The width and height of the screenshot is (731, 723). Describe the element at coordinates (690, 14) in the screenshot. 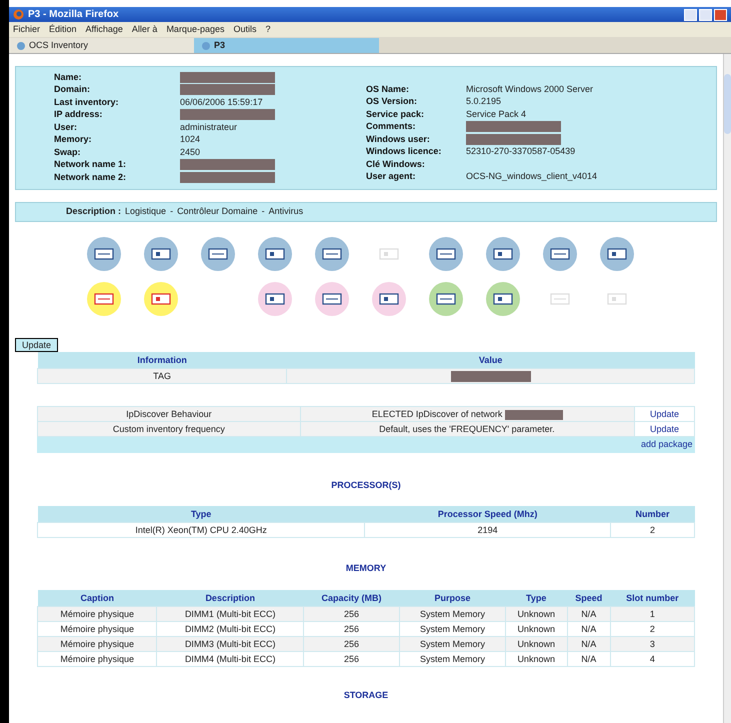

I see `minimize-button` at that location.